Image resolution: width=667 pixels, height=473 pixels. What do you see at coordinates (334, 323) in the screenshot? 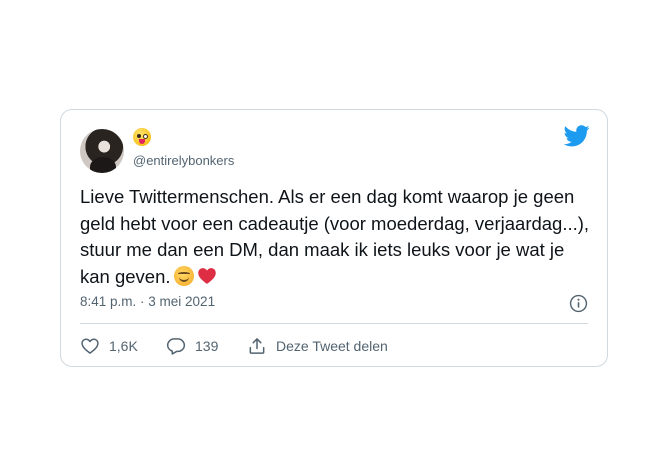
I see `divider` at bounding box center [334, 323].